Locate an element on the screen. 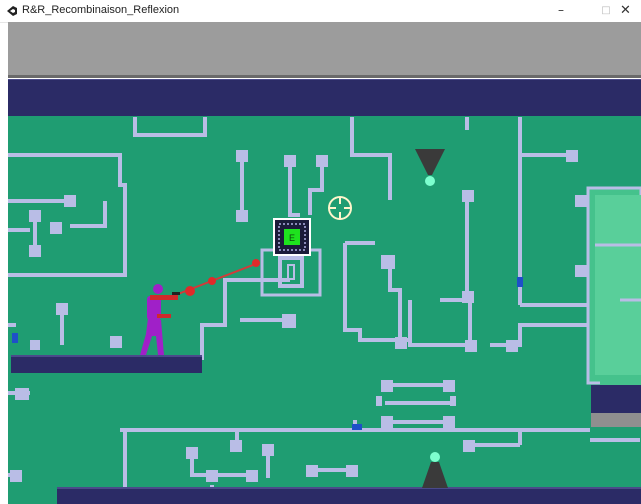 Image resolution: width=641 pixels, height=504 pixels. laser-beam is located at coordinates (218, 277).